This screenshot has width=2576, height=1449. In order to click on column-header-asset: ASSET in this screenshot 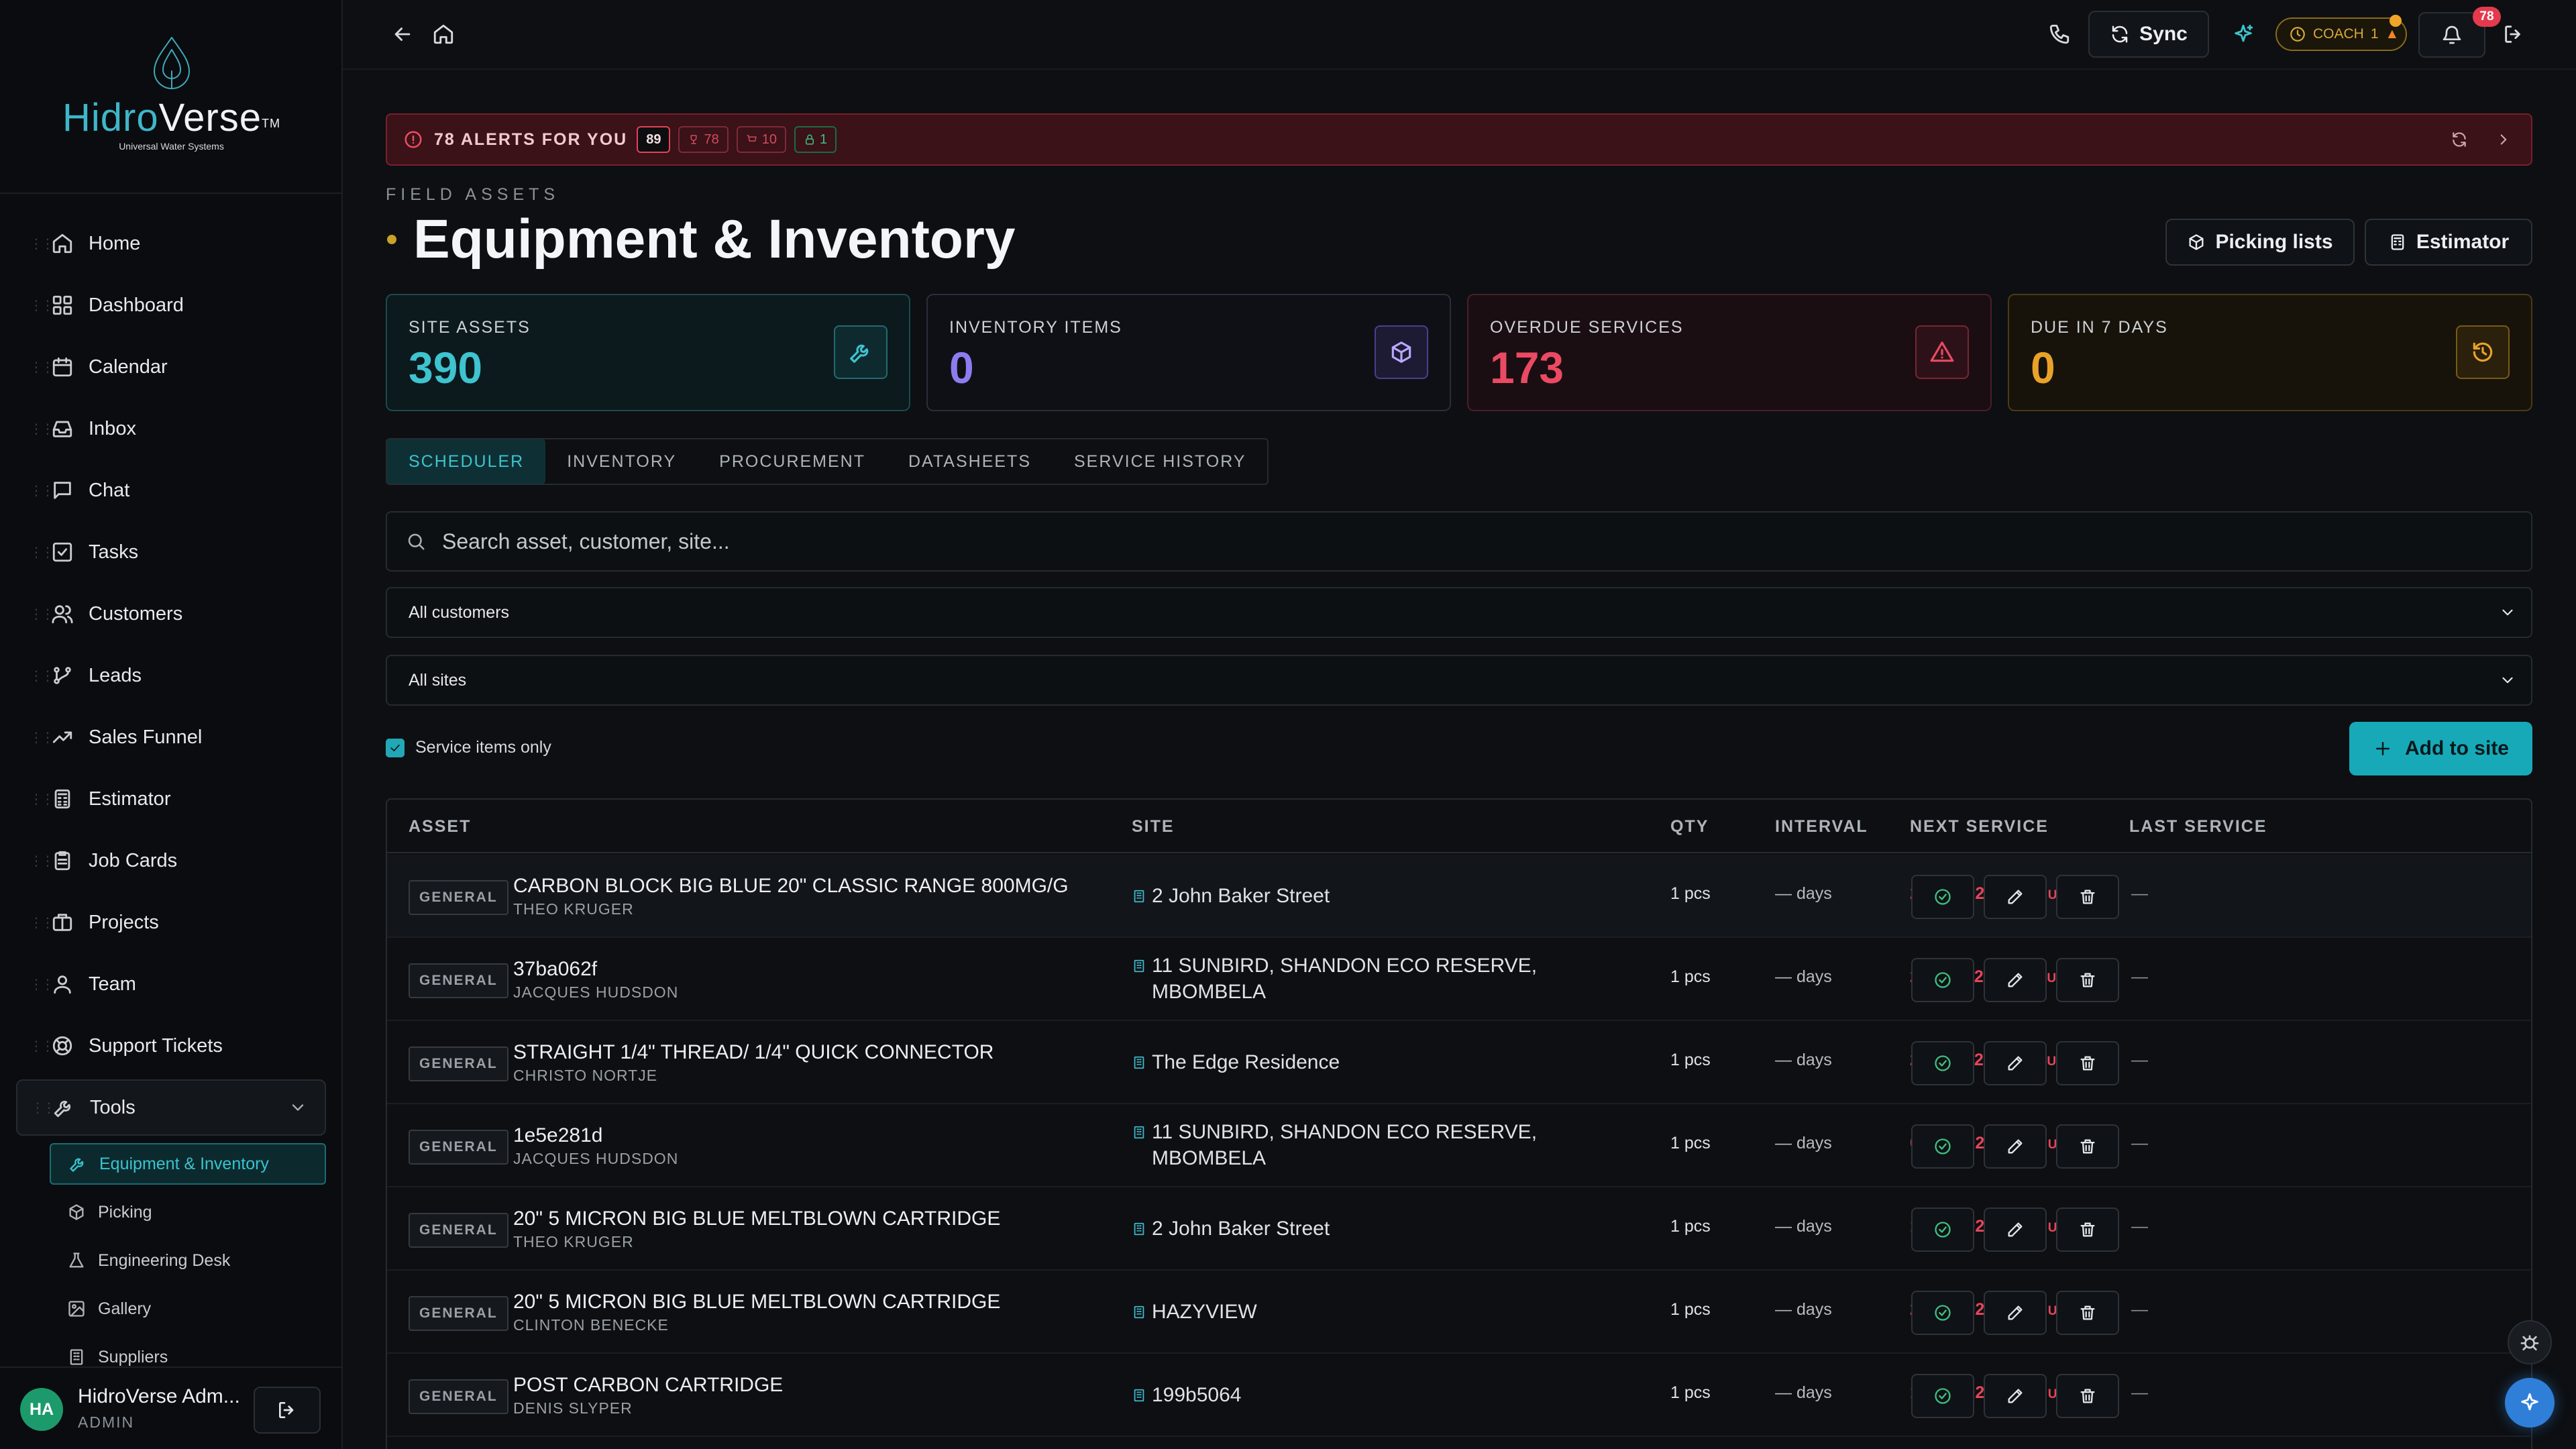, I will do `click(440, 826)`.